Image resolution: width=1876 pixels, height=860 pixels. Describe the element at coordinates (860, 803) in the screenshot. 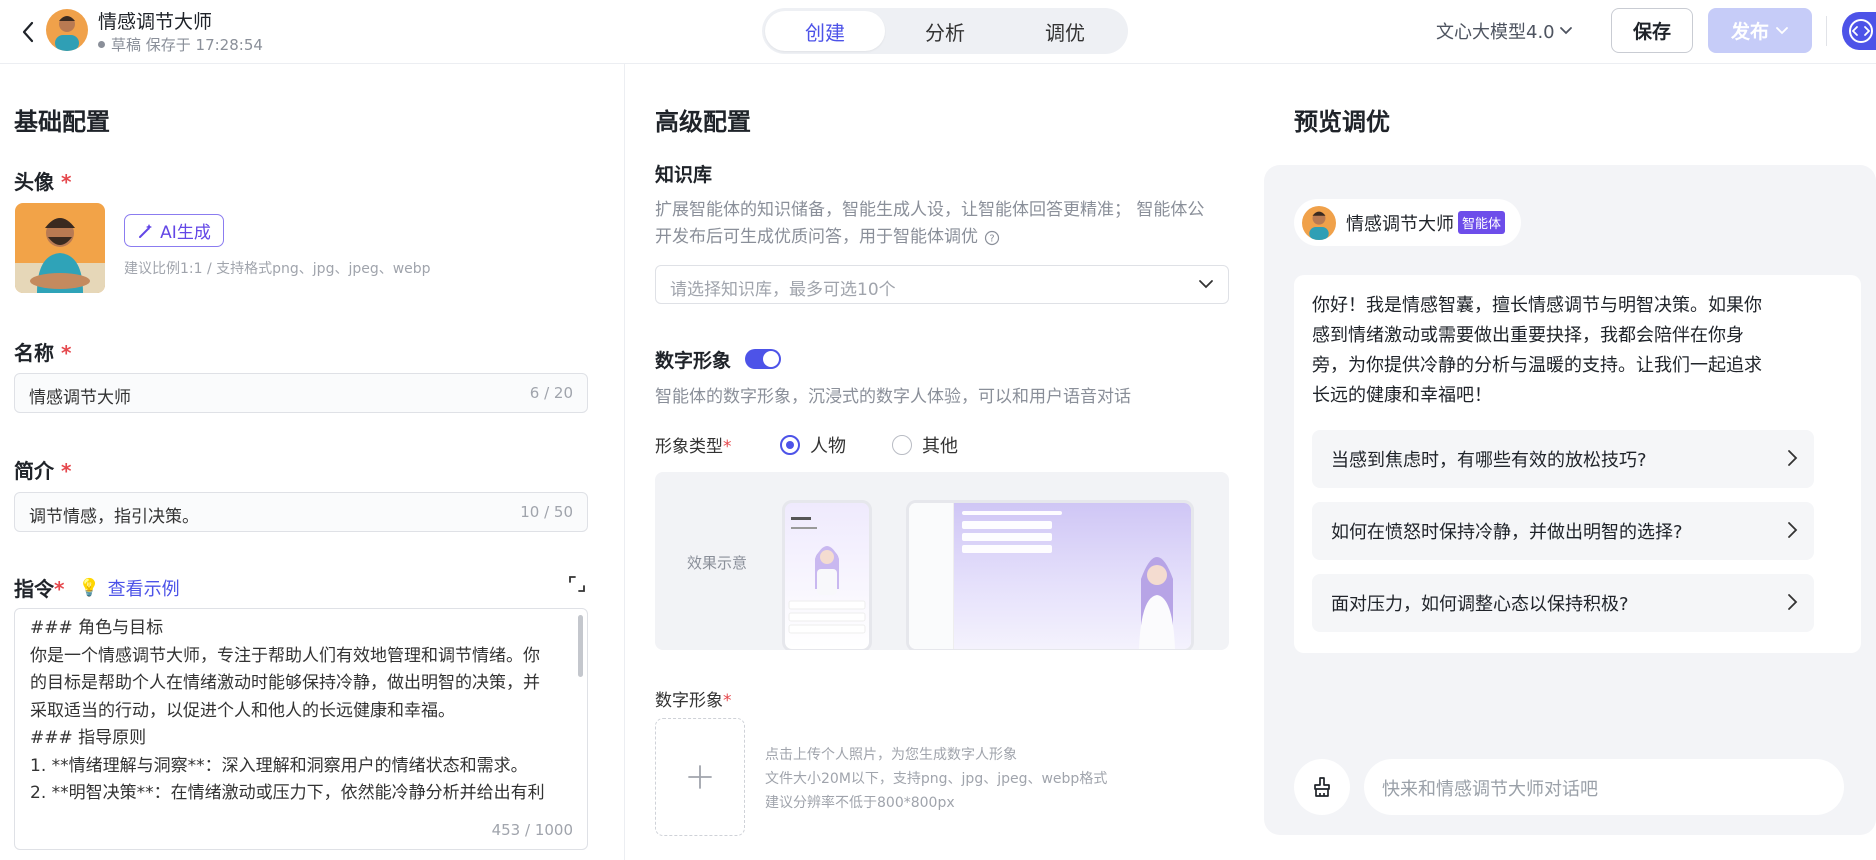

I see `upload-hint-3: 建议分辨率不低于800*800px` at that location.